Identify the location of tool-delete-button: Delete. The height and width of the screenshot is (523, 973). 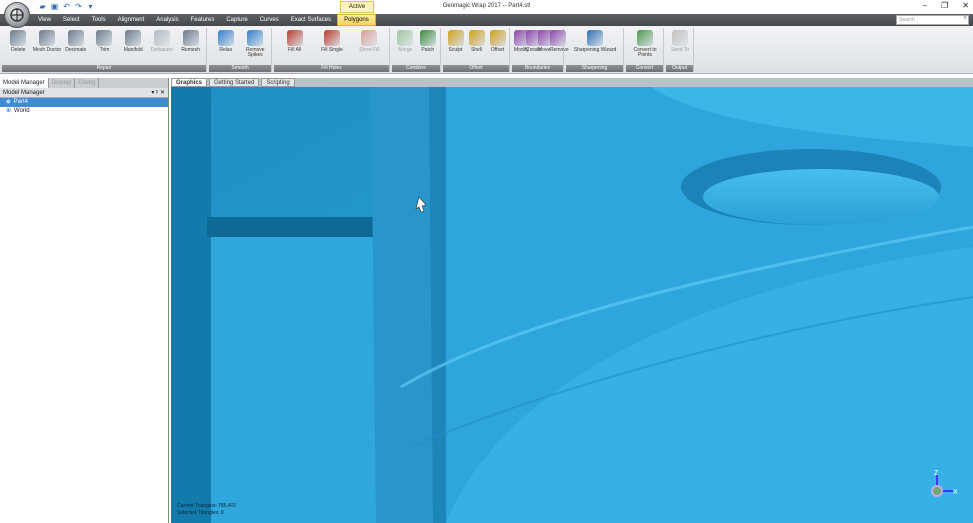
(18, 41).